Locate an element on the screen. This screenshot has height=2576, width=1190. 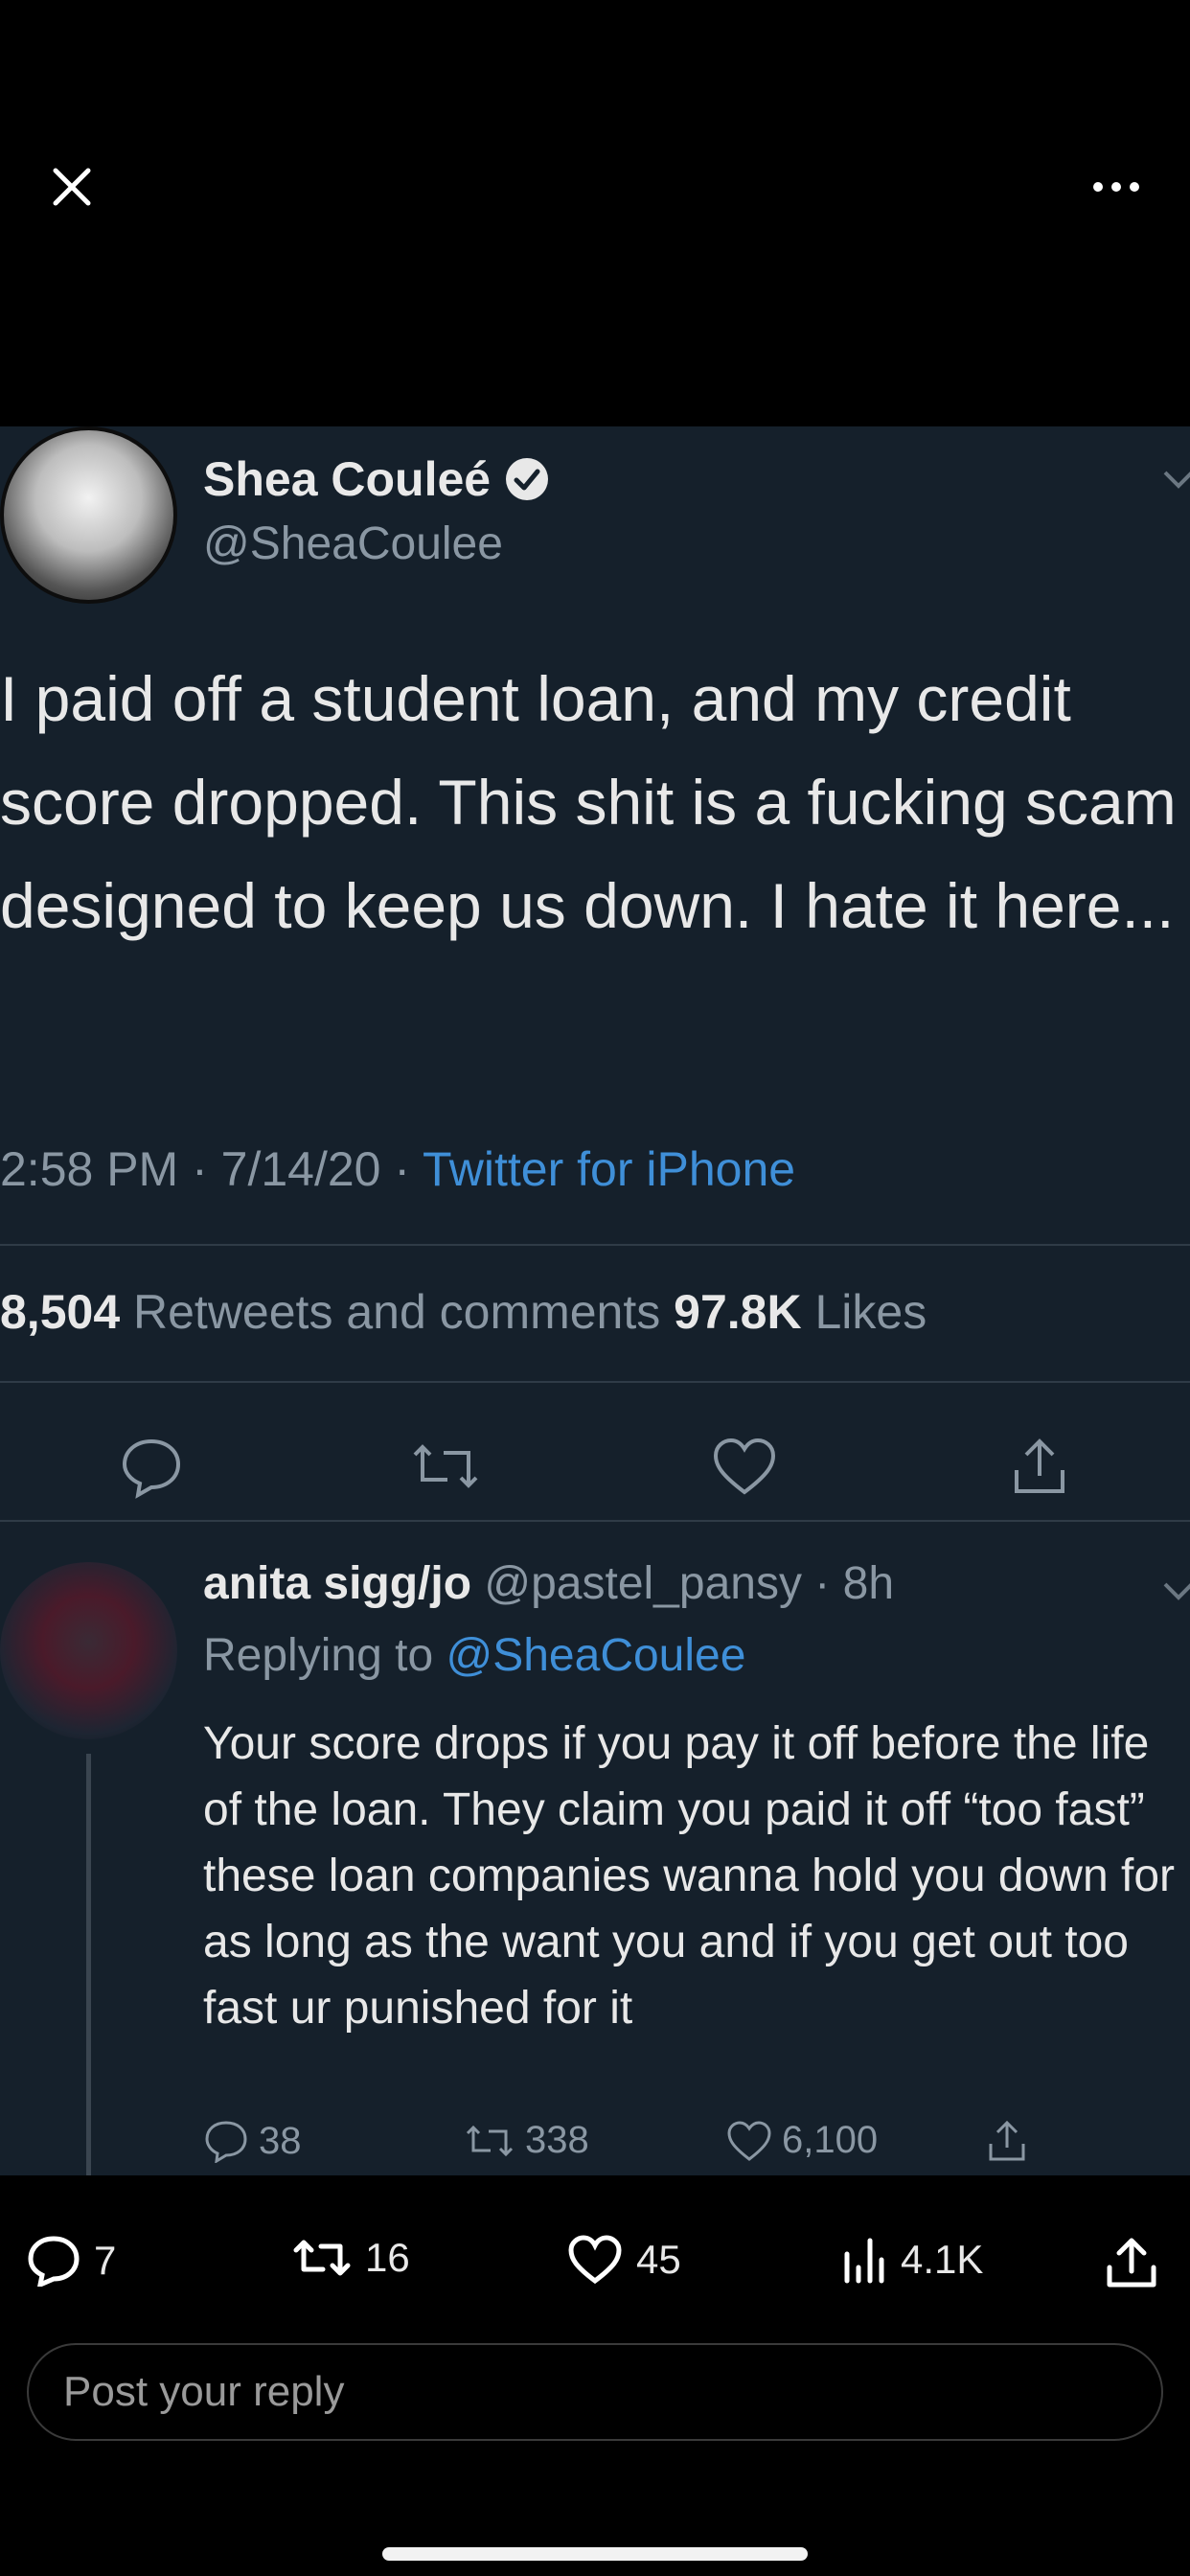
tweet-meta: 2:58 PM · 7/14/20 · Twitter for iPhone is located at coordinates (397, 1169).